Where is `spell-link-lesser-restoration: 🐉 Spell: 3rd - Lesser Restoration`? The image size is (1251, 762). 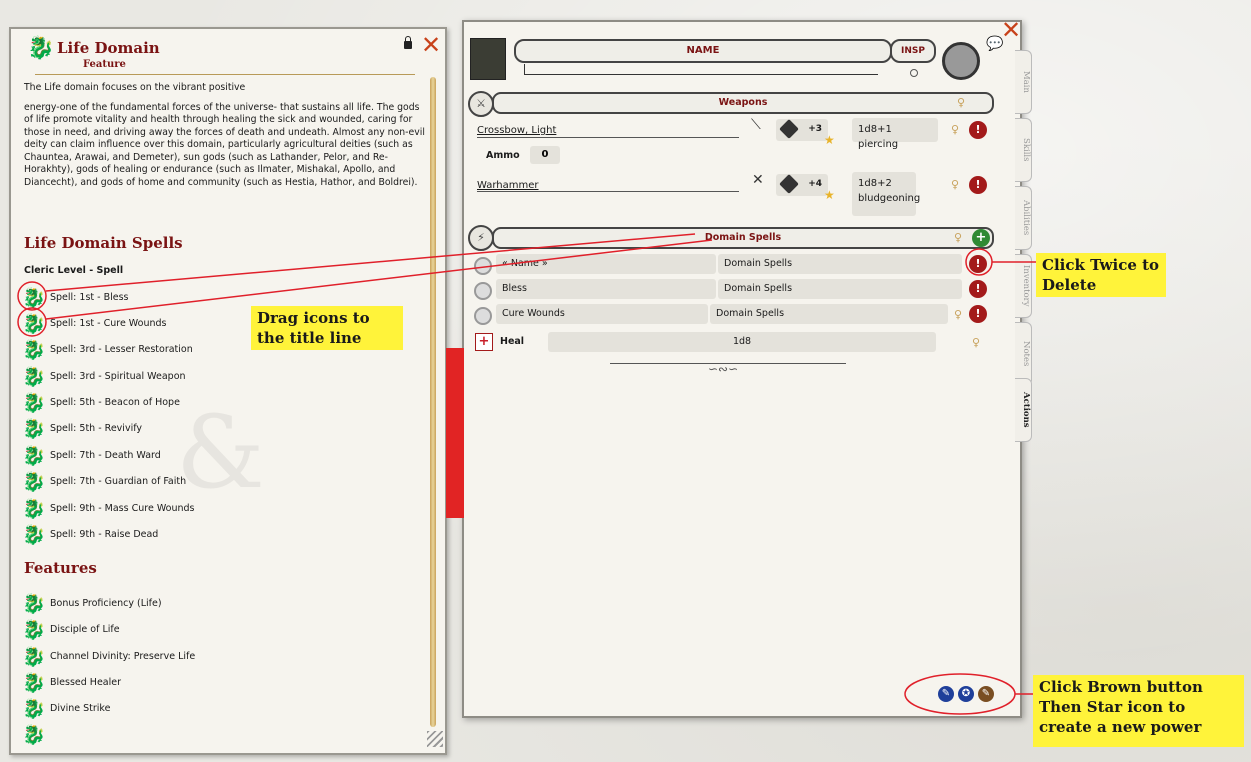 spell-link-lesser-restoration: 🐉 Spell: 3rd - Lesser Restoration is located at coordinates (107, 349).